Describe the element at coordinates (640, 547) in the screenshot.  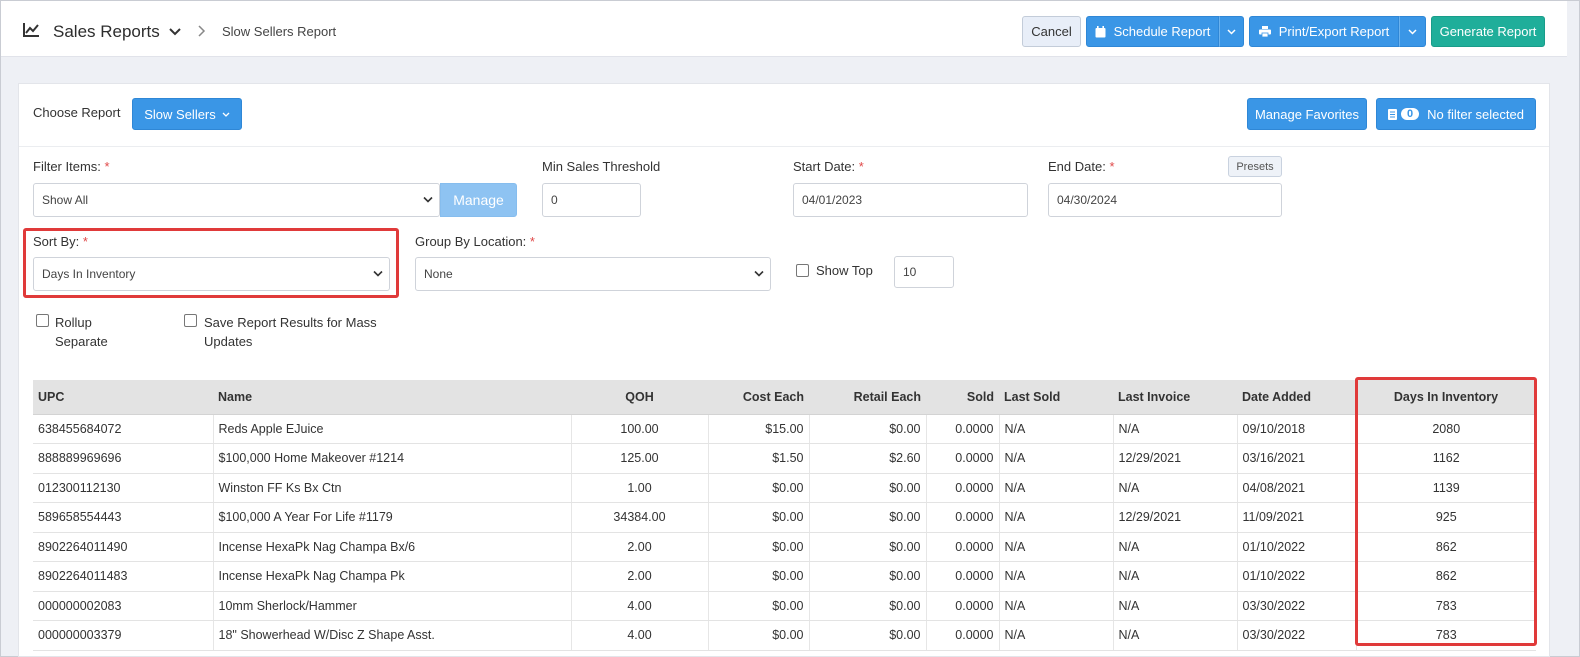
I see `cell-qoh: 2.00` at that location.